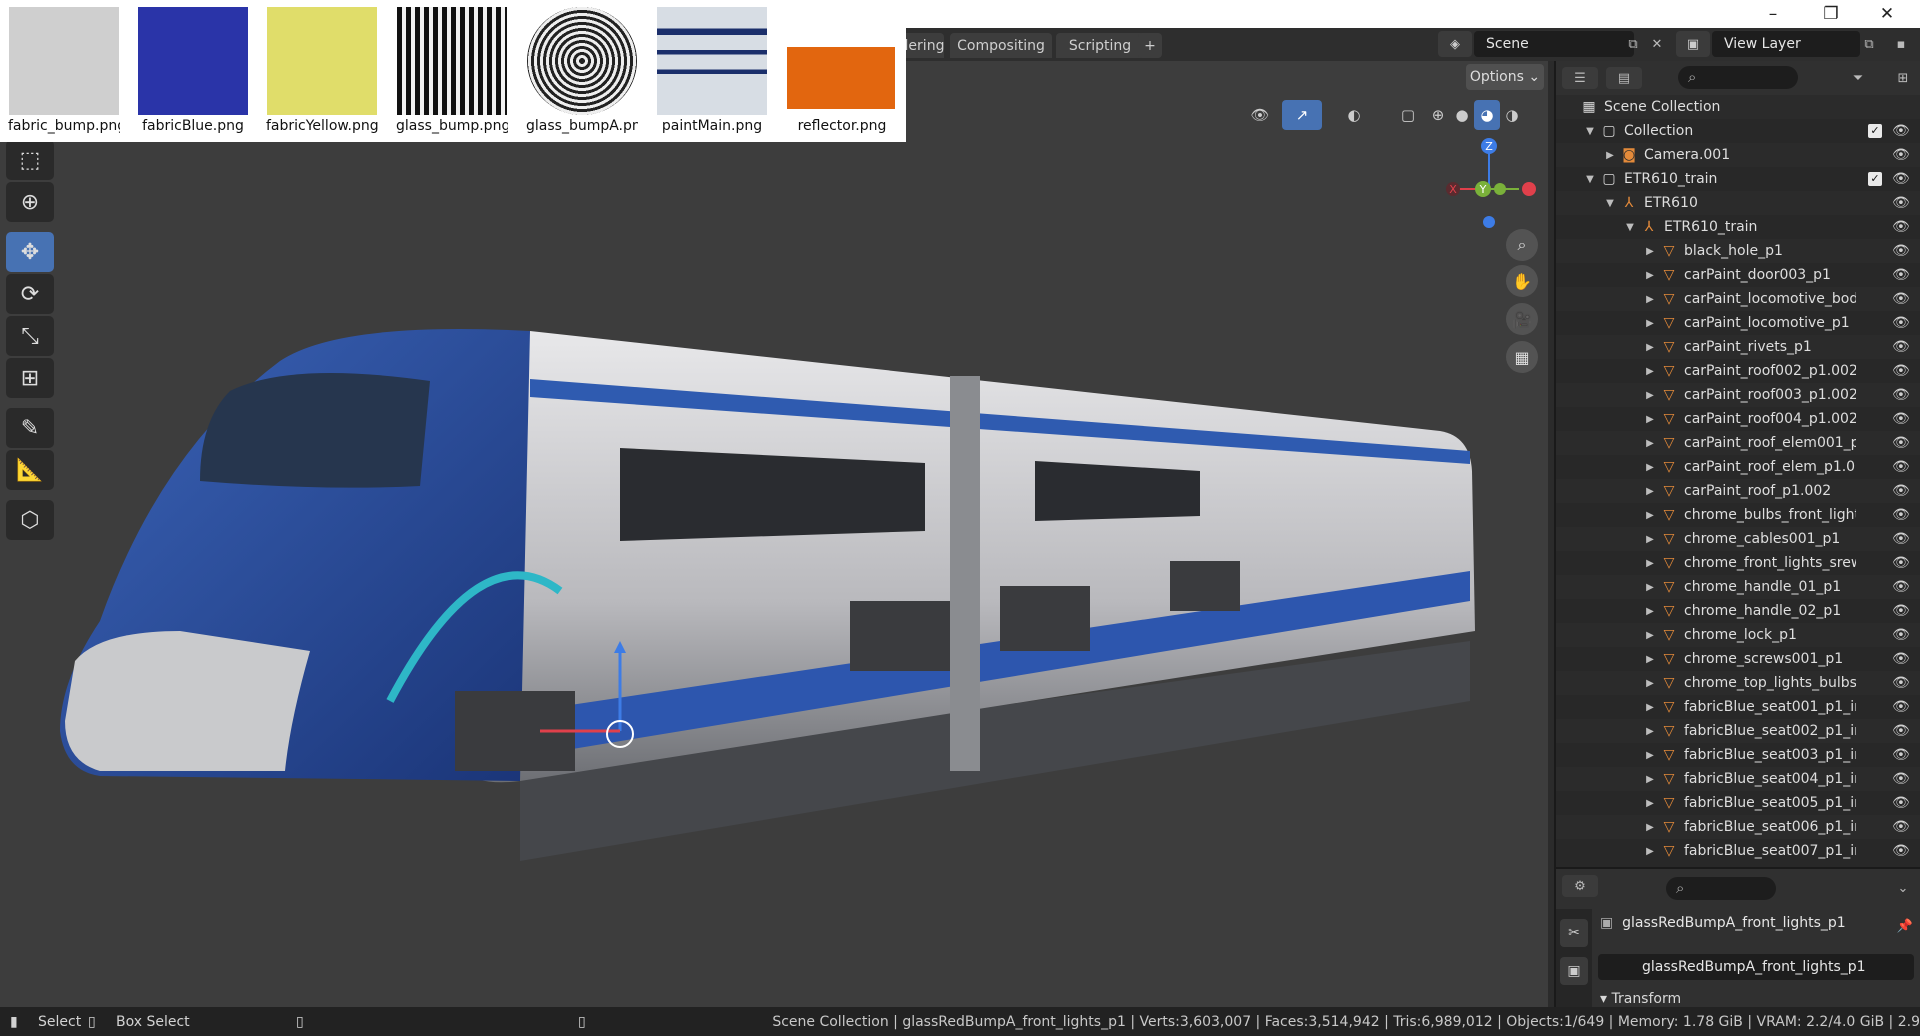 The width and height of the screenshot is (1920, 1036). What do you see at coordinates (1738, 587) in the screenshot?
I see `outliner-row: ▶ ▽ chrome_handle_01_p1 👁` at bounding box center [1738, 587].